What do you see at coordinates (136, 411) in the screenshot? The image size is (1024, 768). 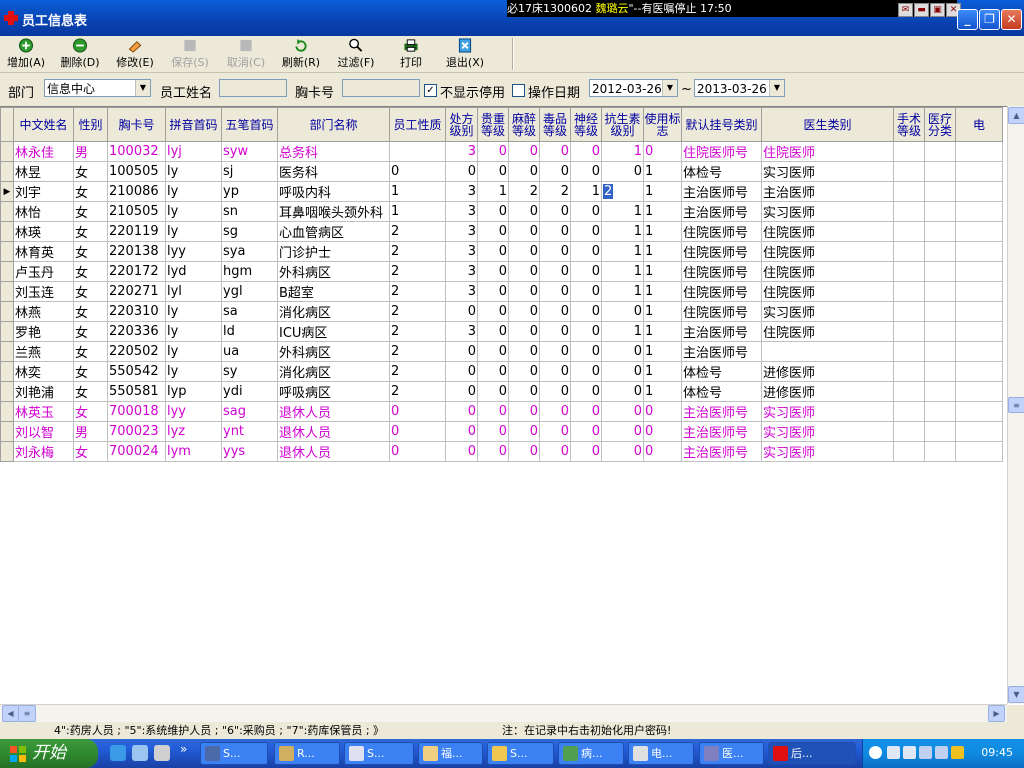 I see `table-cell: 700018` at bounding box center [136, 411].